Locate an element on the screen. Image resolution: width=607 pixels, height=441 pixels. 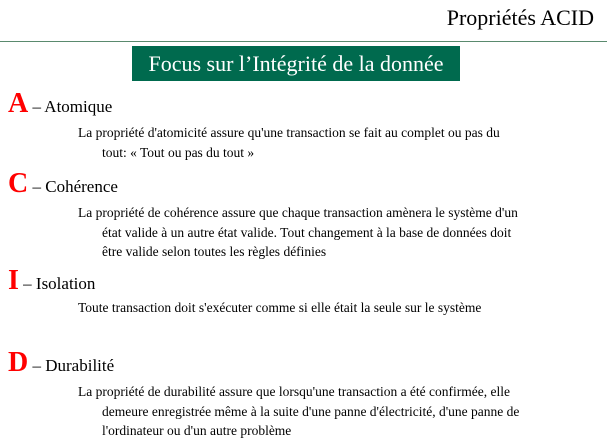
section-heading: I – Isolation is located at coordinates (51, 282).